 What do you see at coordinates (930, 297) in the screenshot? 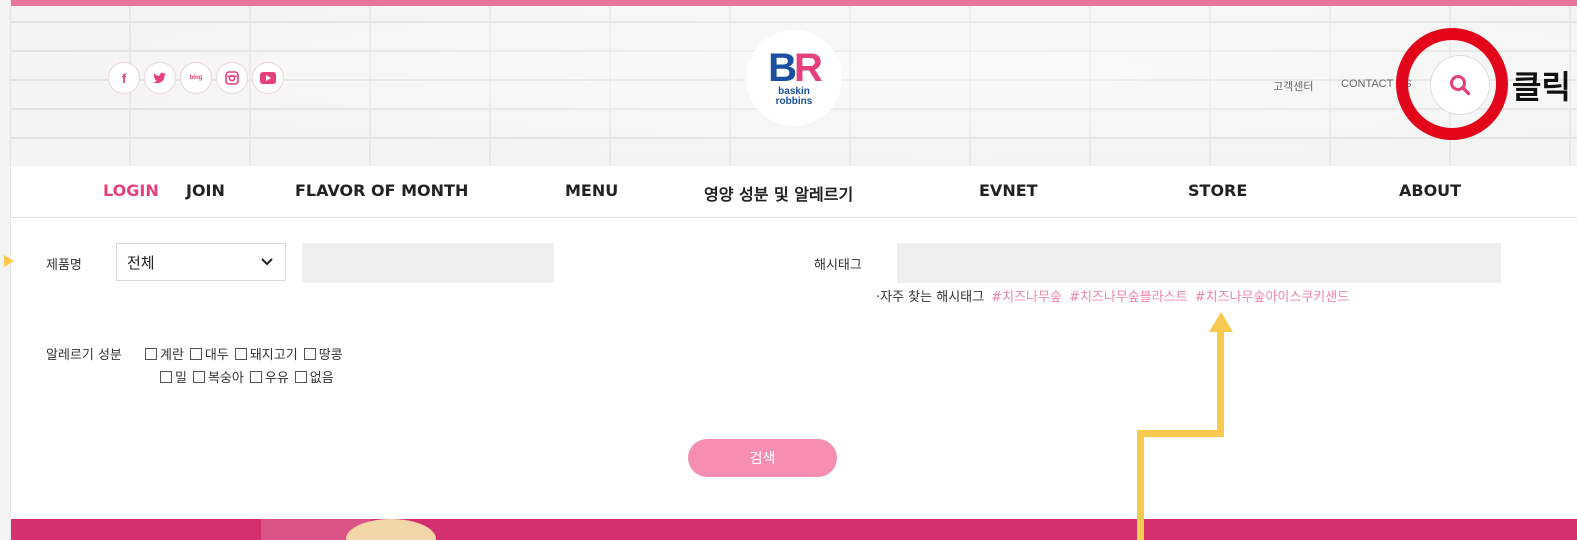
I see `frequent-hashtags-label: ·자주 찾는 해시태그` at bounding box center [930, 297].